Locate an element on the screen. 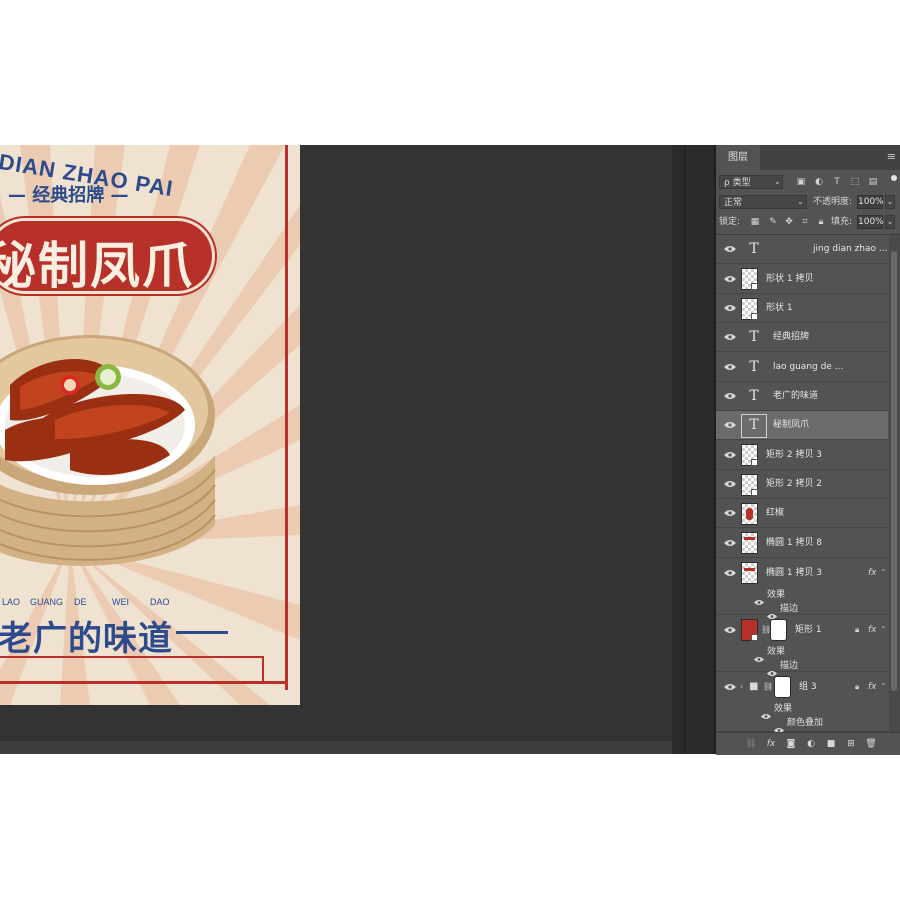 This screenshot has width=900, height=900. layer-row: 椭圆 1 拷贝 8 is located at coordinates (802, 543).